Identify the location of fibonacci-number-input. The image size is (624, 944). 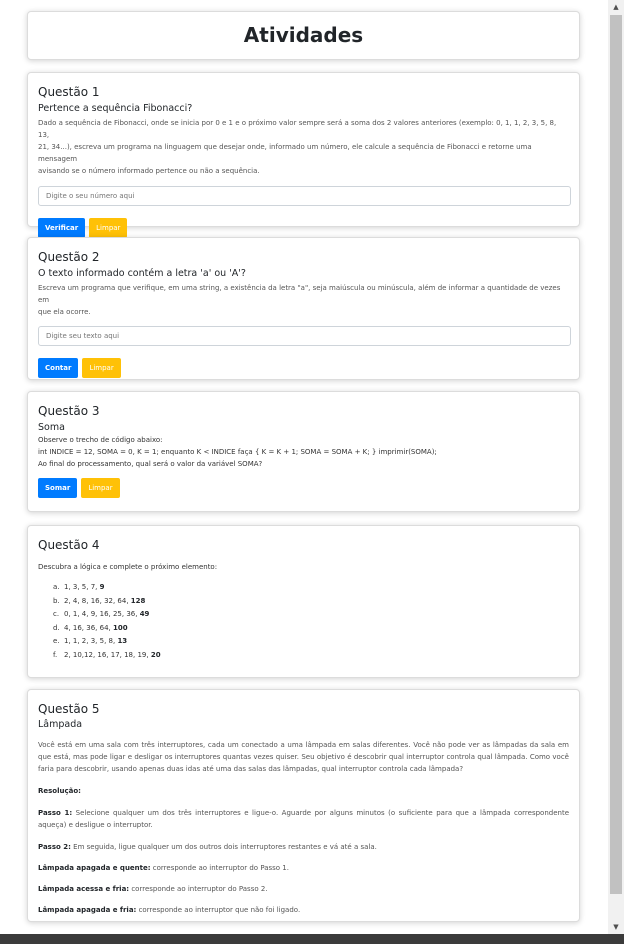
(304, 196).